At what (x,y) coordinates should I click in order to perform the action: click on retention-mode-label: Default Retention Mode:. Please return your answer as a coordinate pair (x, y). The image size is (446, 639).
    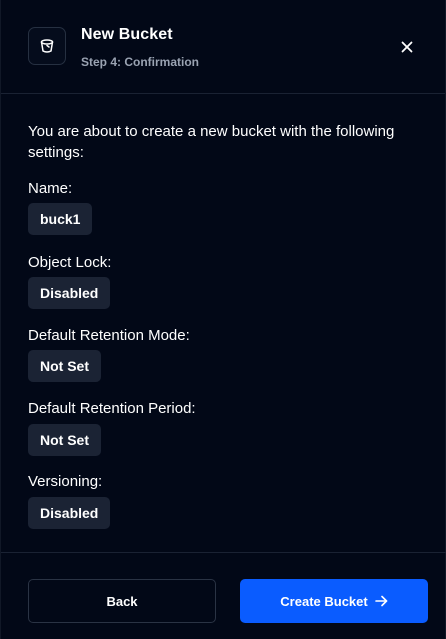
    Looking at the image, I should click on (109, 335).